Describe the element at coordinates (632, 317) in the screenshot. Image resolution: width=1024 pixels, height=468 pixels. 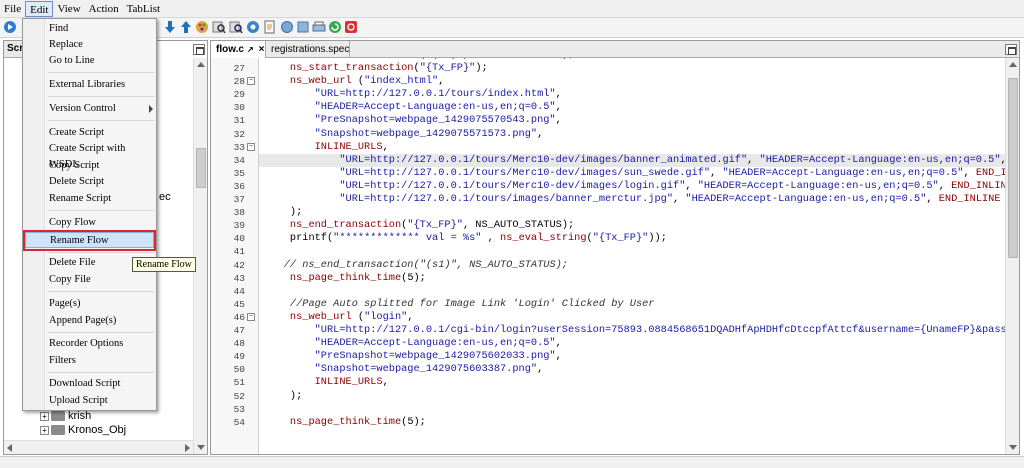
I see `code-line: ns_web_url ("login",` at that location.